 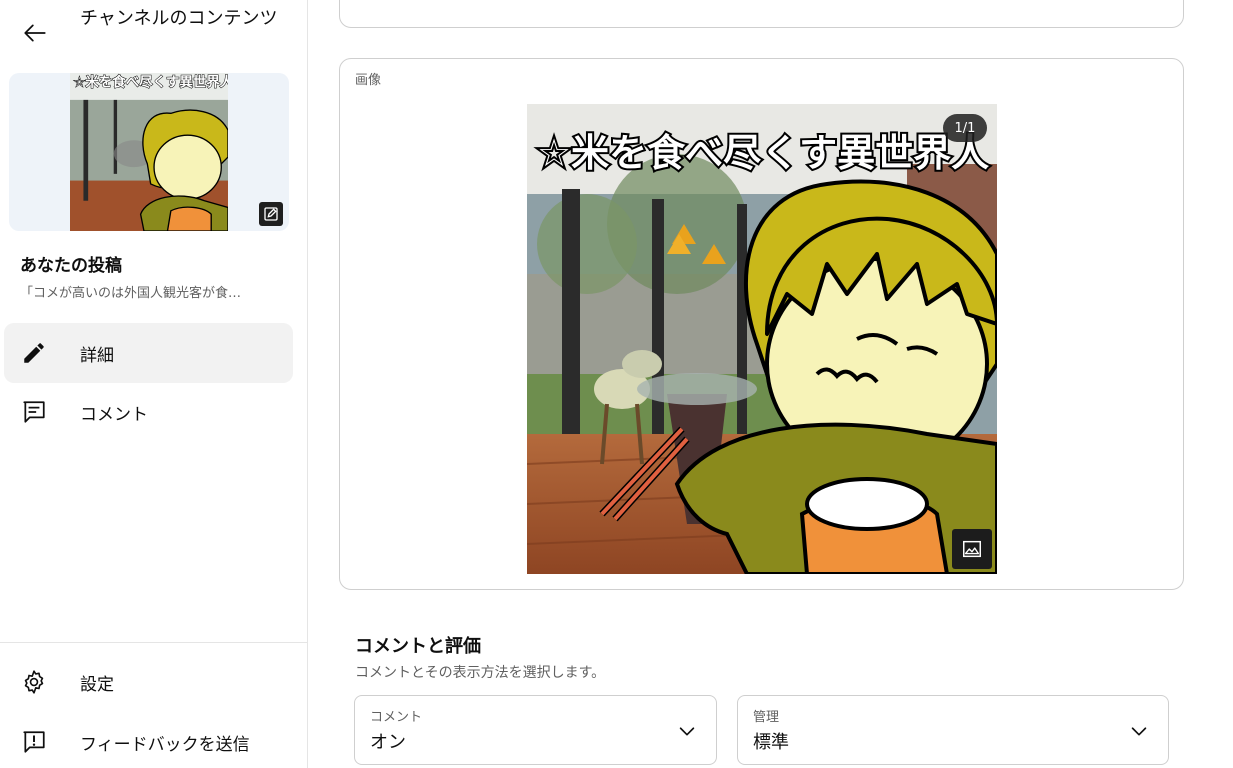 What do you see at coordinates (766, 717) in the screenshot?
I see `select-label: 管理` at bounding box center [766, 717].